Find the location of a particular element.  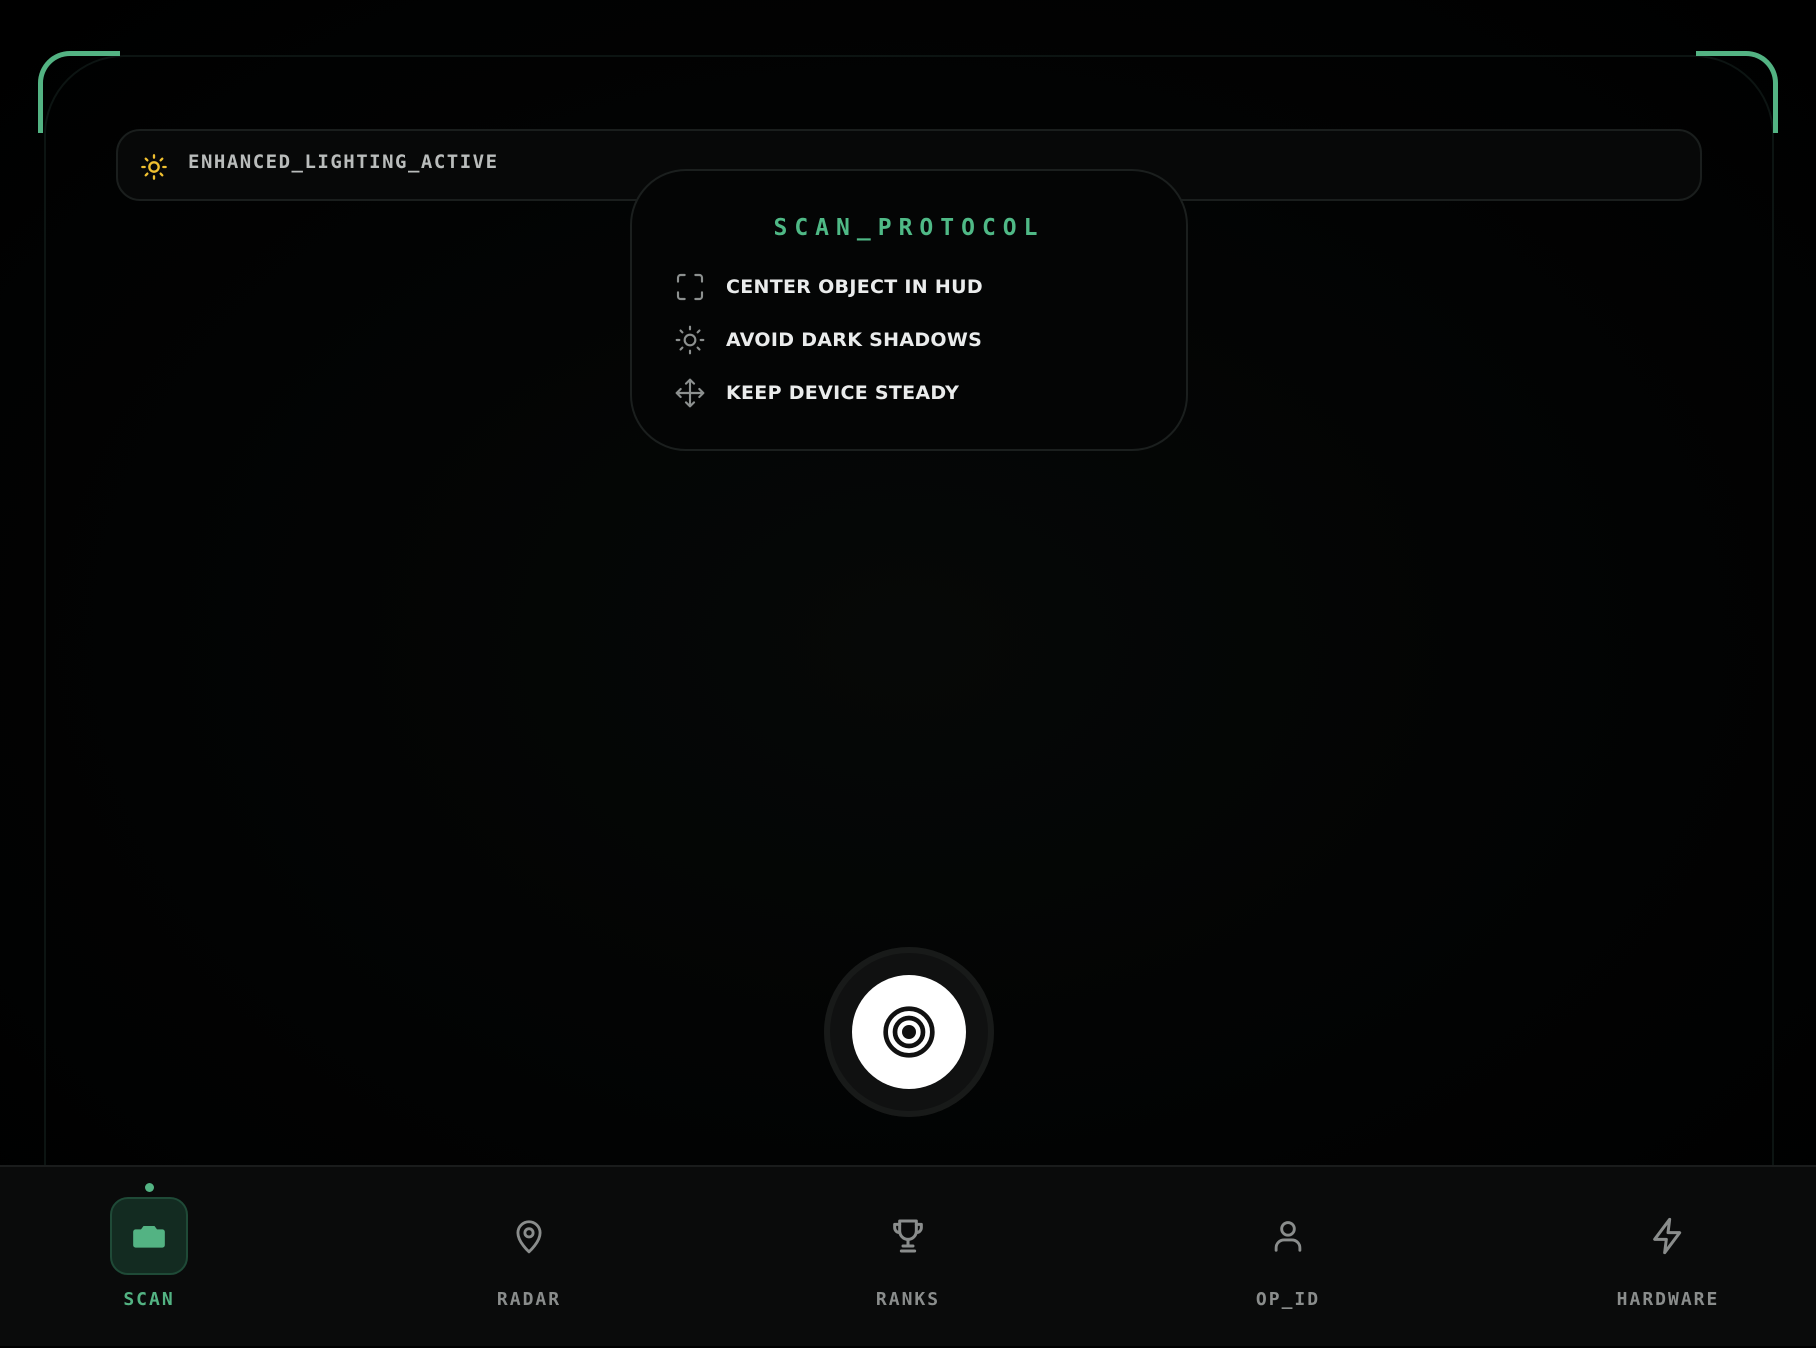

move-icon is located at coordinates (690, 393).